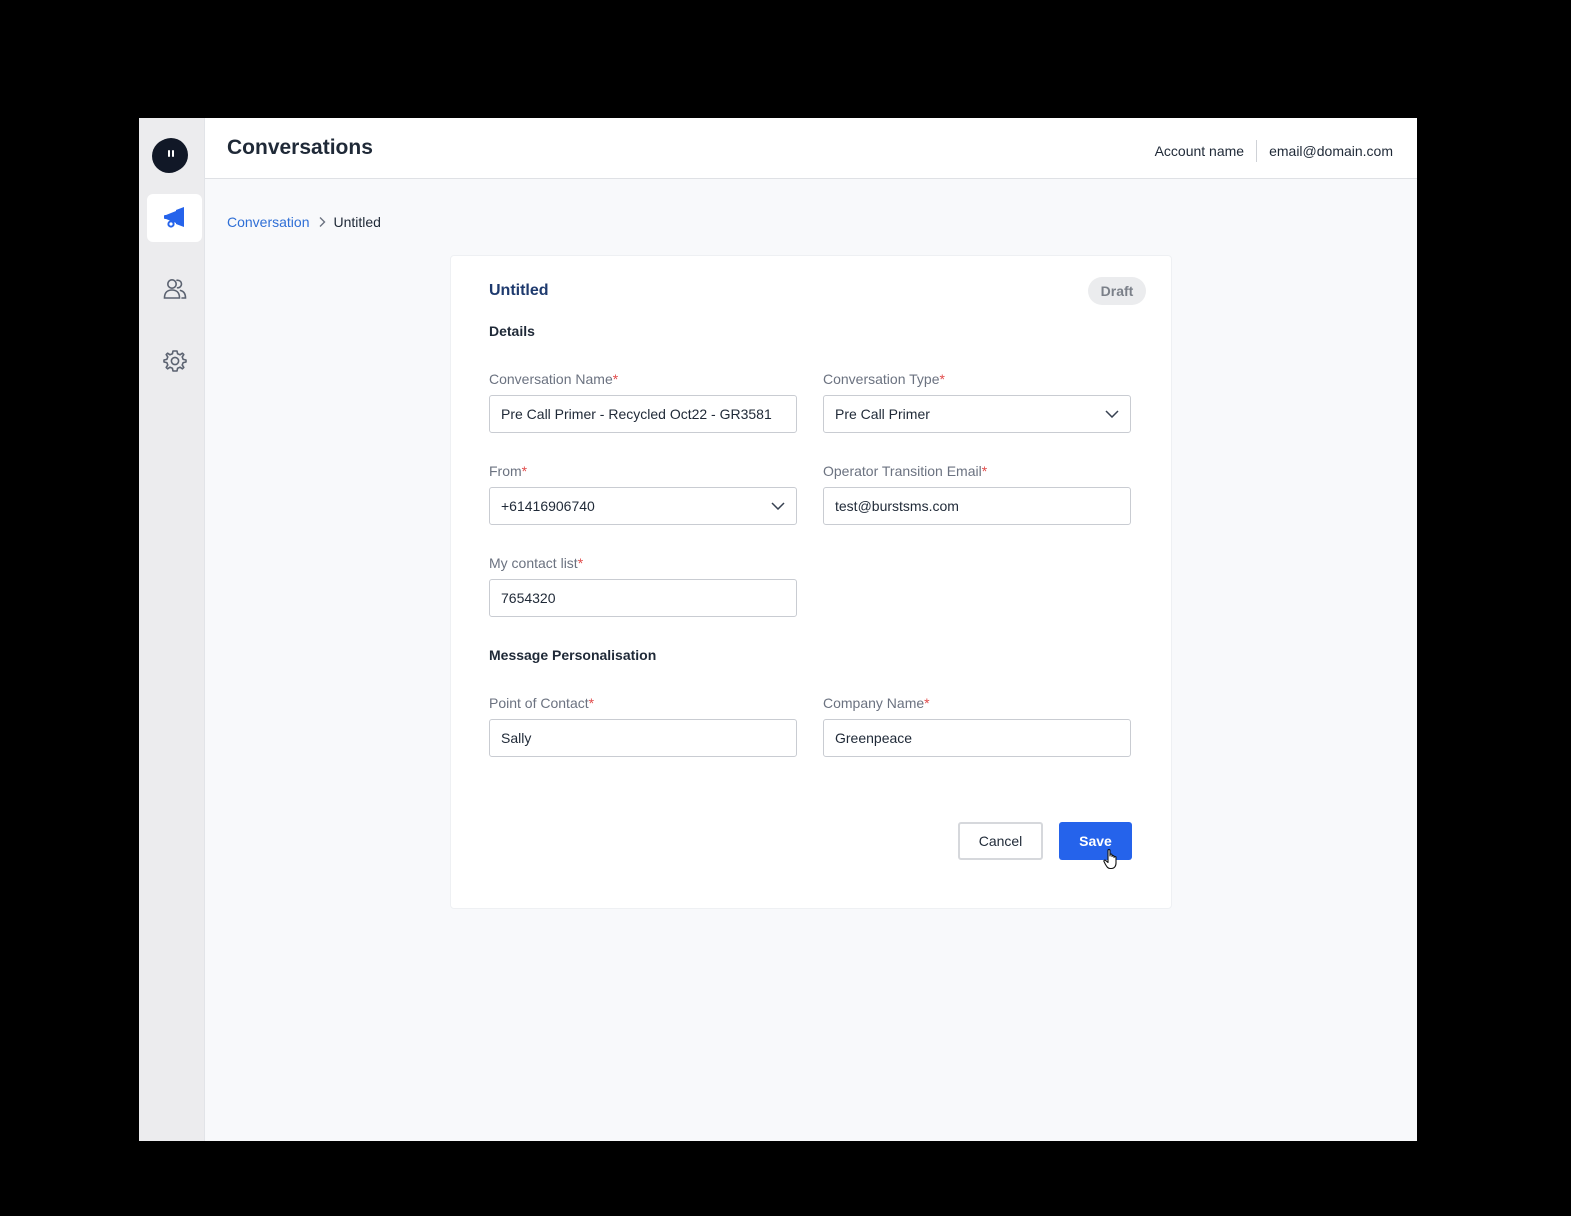 The width and height of the screenshot is (1571, 1216). I want to click on hand-cursor-icon, so click(1110, 859).